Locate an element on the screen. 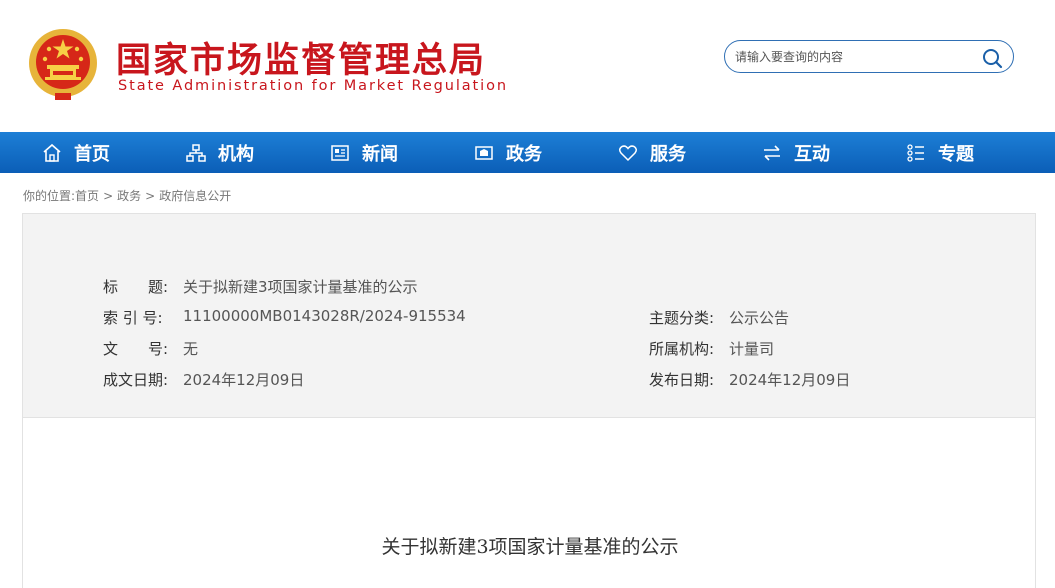 The width and height of the screenshot is (1055, 588). search-box is located at coordinates (869, 56).